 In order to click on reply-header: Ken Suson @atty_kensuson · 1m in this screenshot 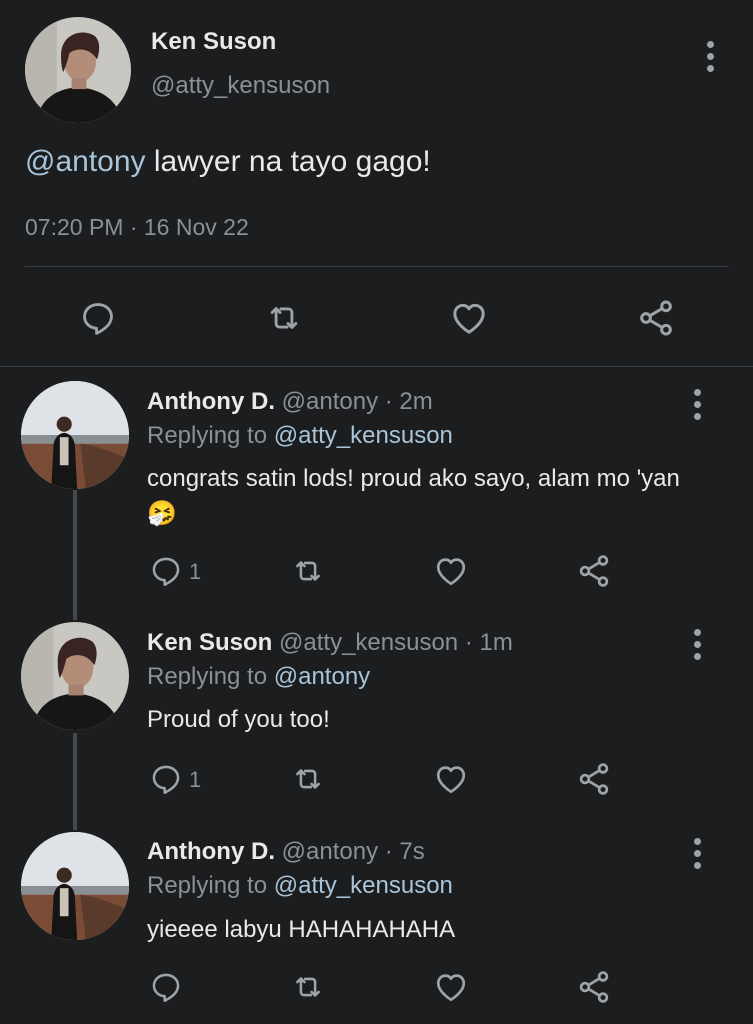, I will do `click(330, 643)`.